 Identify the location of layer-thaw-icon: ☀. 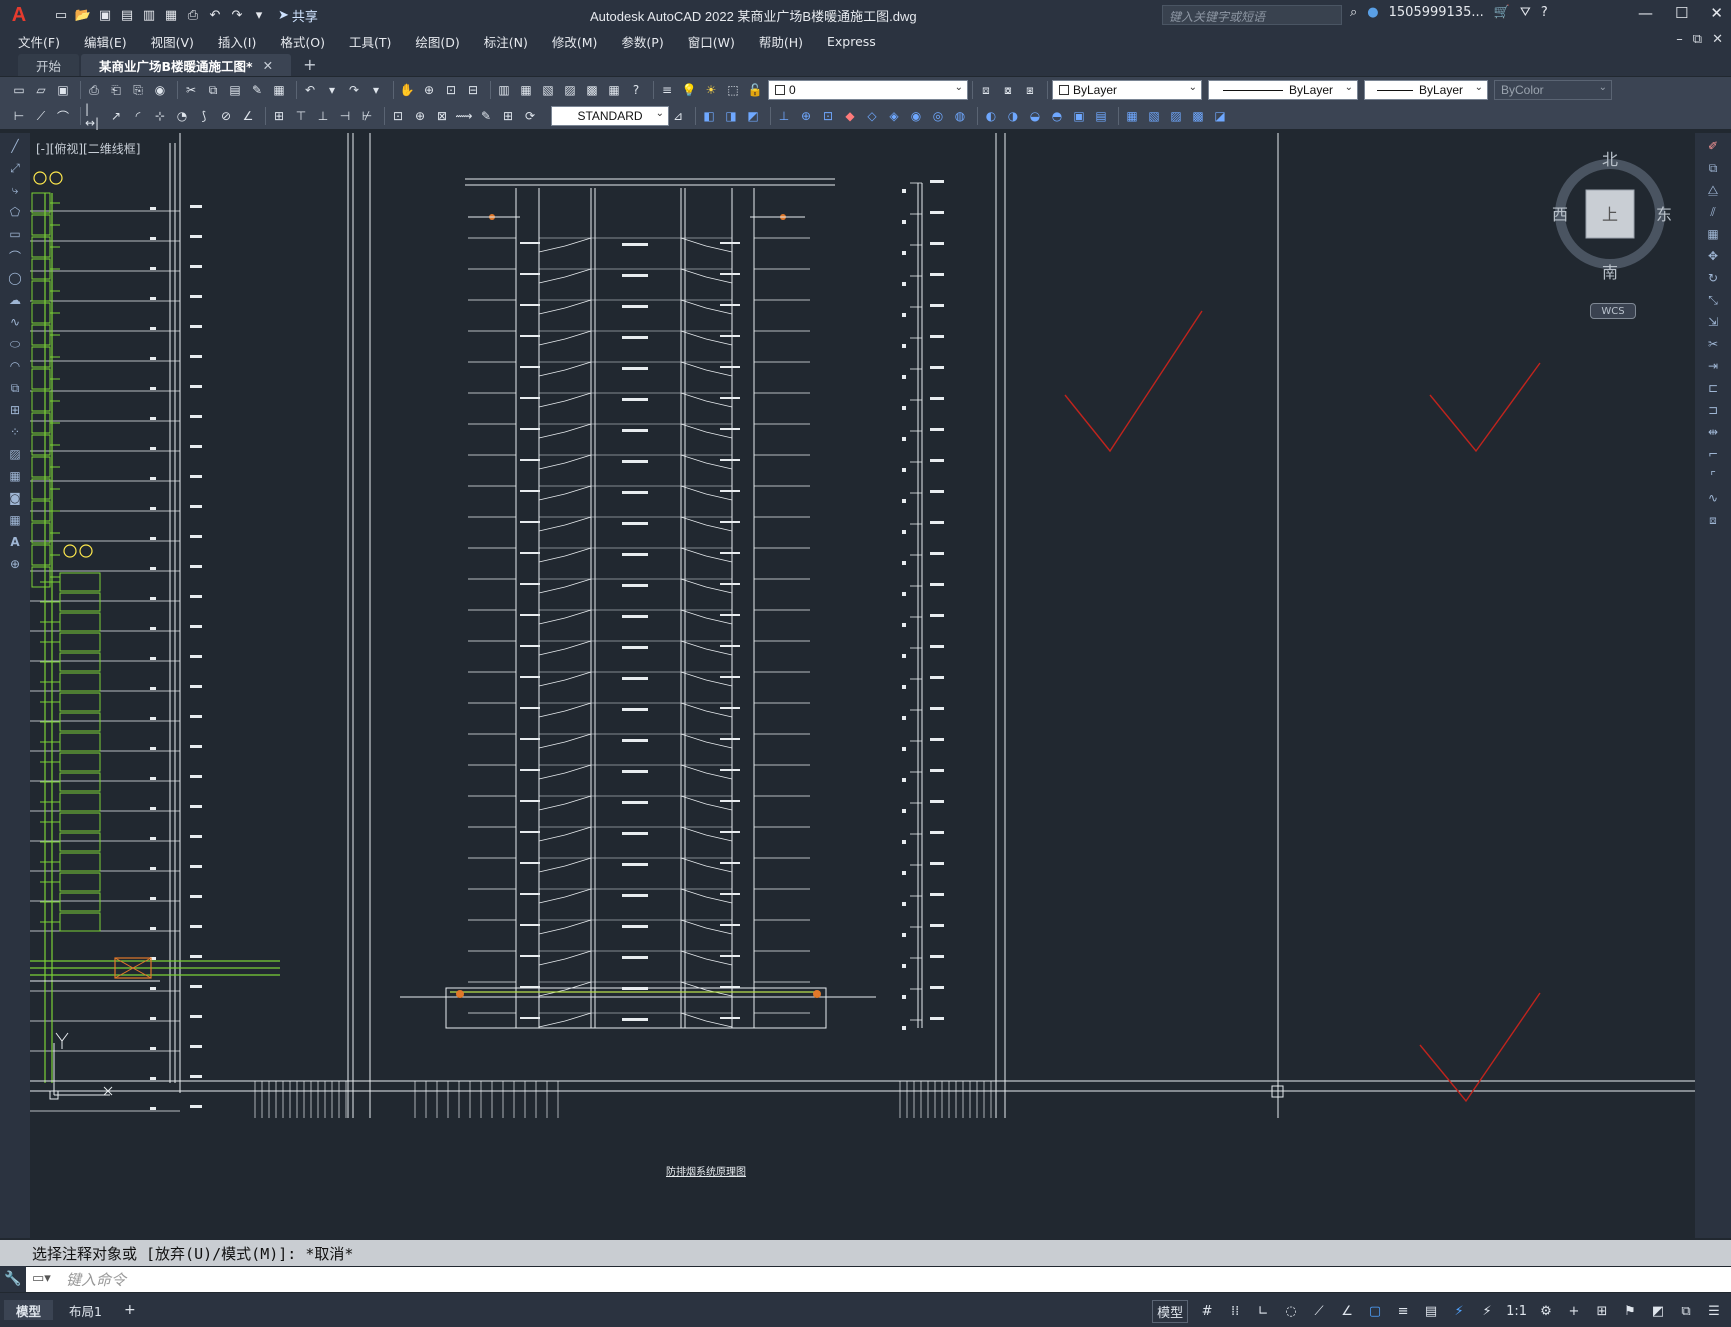
(711, 90).